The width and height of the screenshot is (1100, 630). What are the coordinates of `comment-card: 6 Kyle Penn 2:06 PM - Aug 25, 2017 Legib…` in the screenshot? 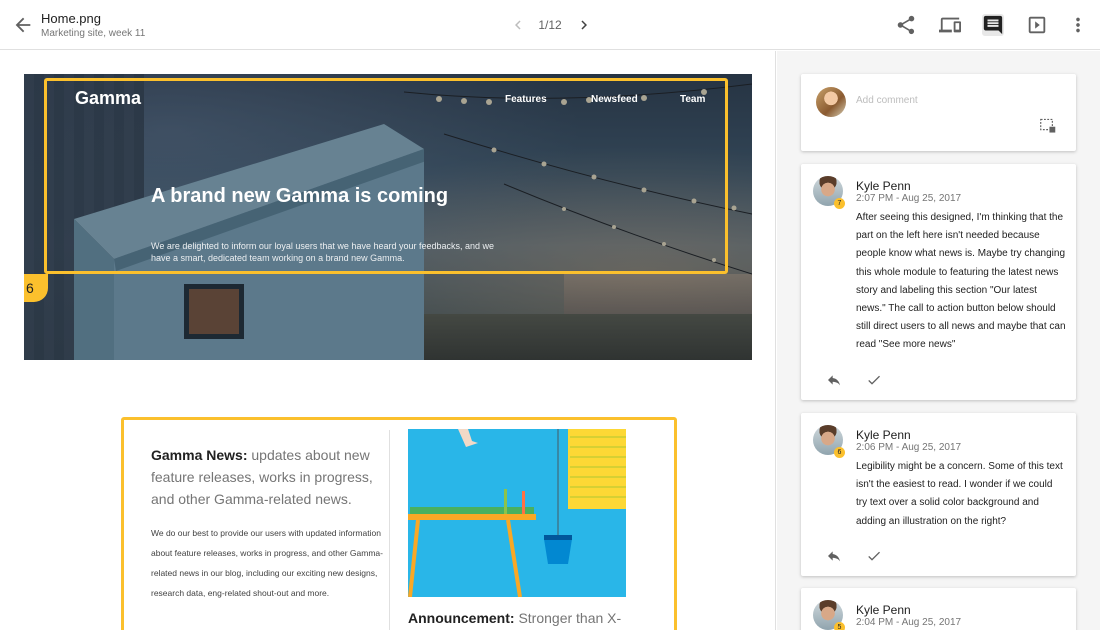 It's located at (938, 494).